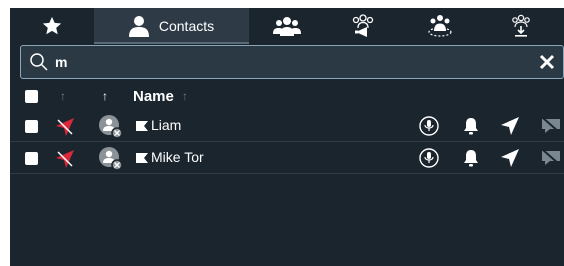 The height and width of the screenshot is (266, 564). I want to click on person-icon, so click(138, 26).